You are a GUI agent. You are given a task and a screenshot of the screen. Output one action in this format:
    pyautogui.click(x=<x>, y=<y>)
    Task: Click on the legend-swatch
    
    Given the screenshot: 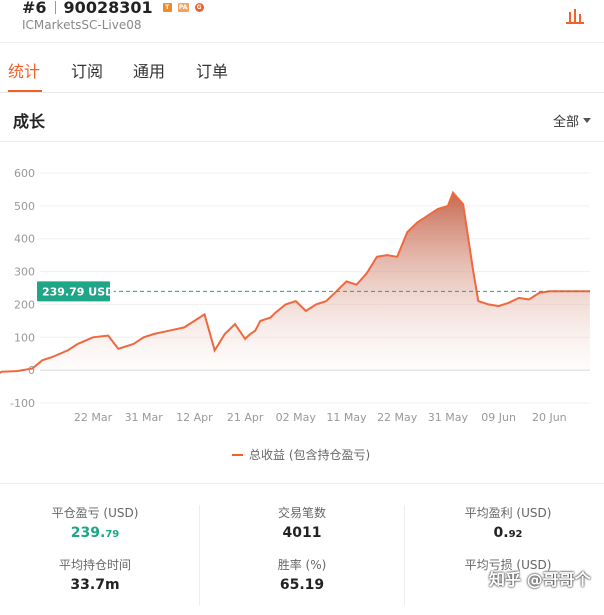 What is the action you would take?
    pyautogui.click(x=237, y=454)
    